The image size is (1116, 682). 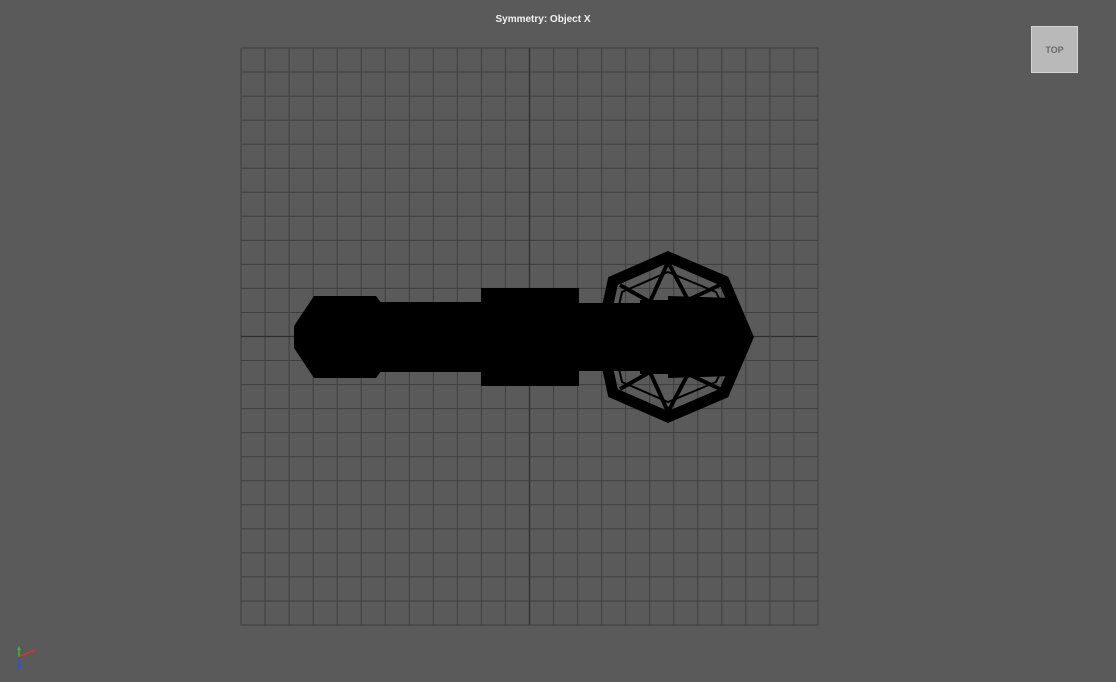 I want to click on view-cube-face-label: TOP, so click(x=1054, y=49).